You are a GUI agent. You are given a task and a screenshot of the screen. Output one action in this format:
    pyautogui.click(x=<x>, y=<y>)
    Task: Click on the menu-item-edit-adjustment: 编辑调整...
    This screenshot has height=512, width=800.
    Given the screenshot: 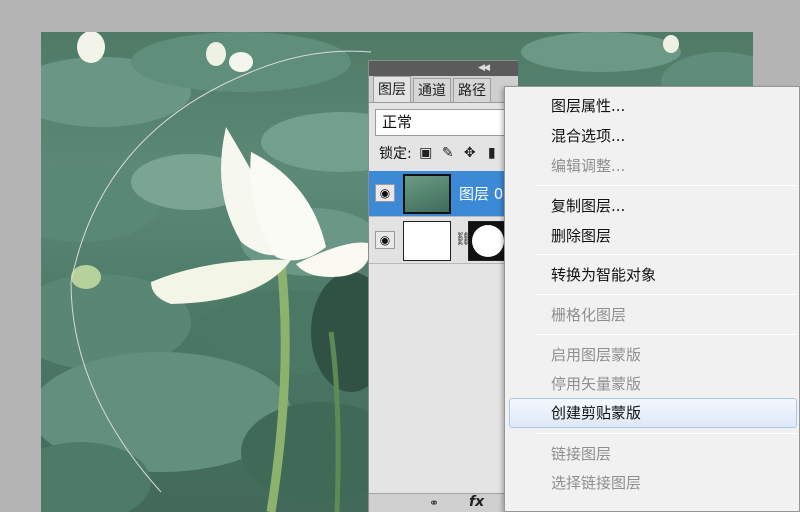 What is the action you would take?
    pyautogui.click(x=588, y=166)
    